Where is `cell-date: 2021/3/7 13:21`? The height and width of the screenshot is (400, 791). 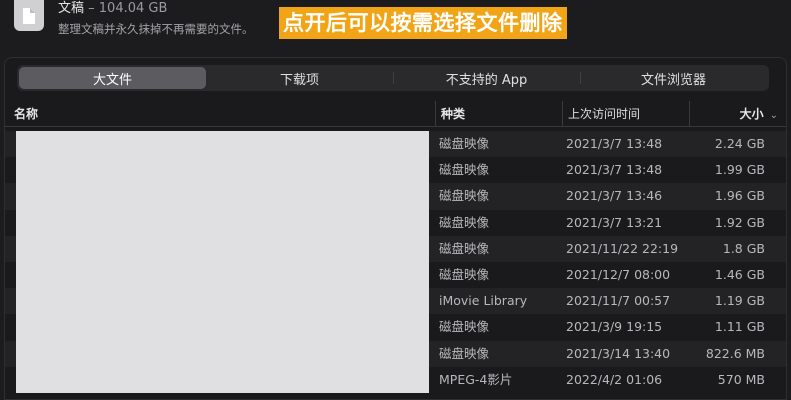 cell-date: 2021/3/7 13:21 is located at coordinates (614, 222).